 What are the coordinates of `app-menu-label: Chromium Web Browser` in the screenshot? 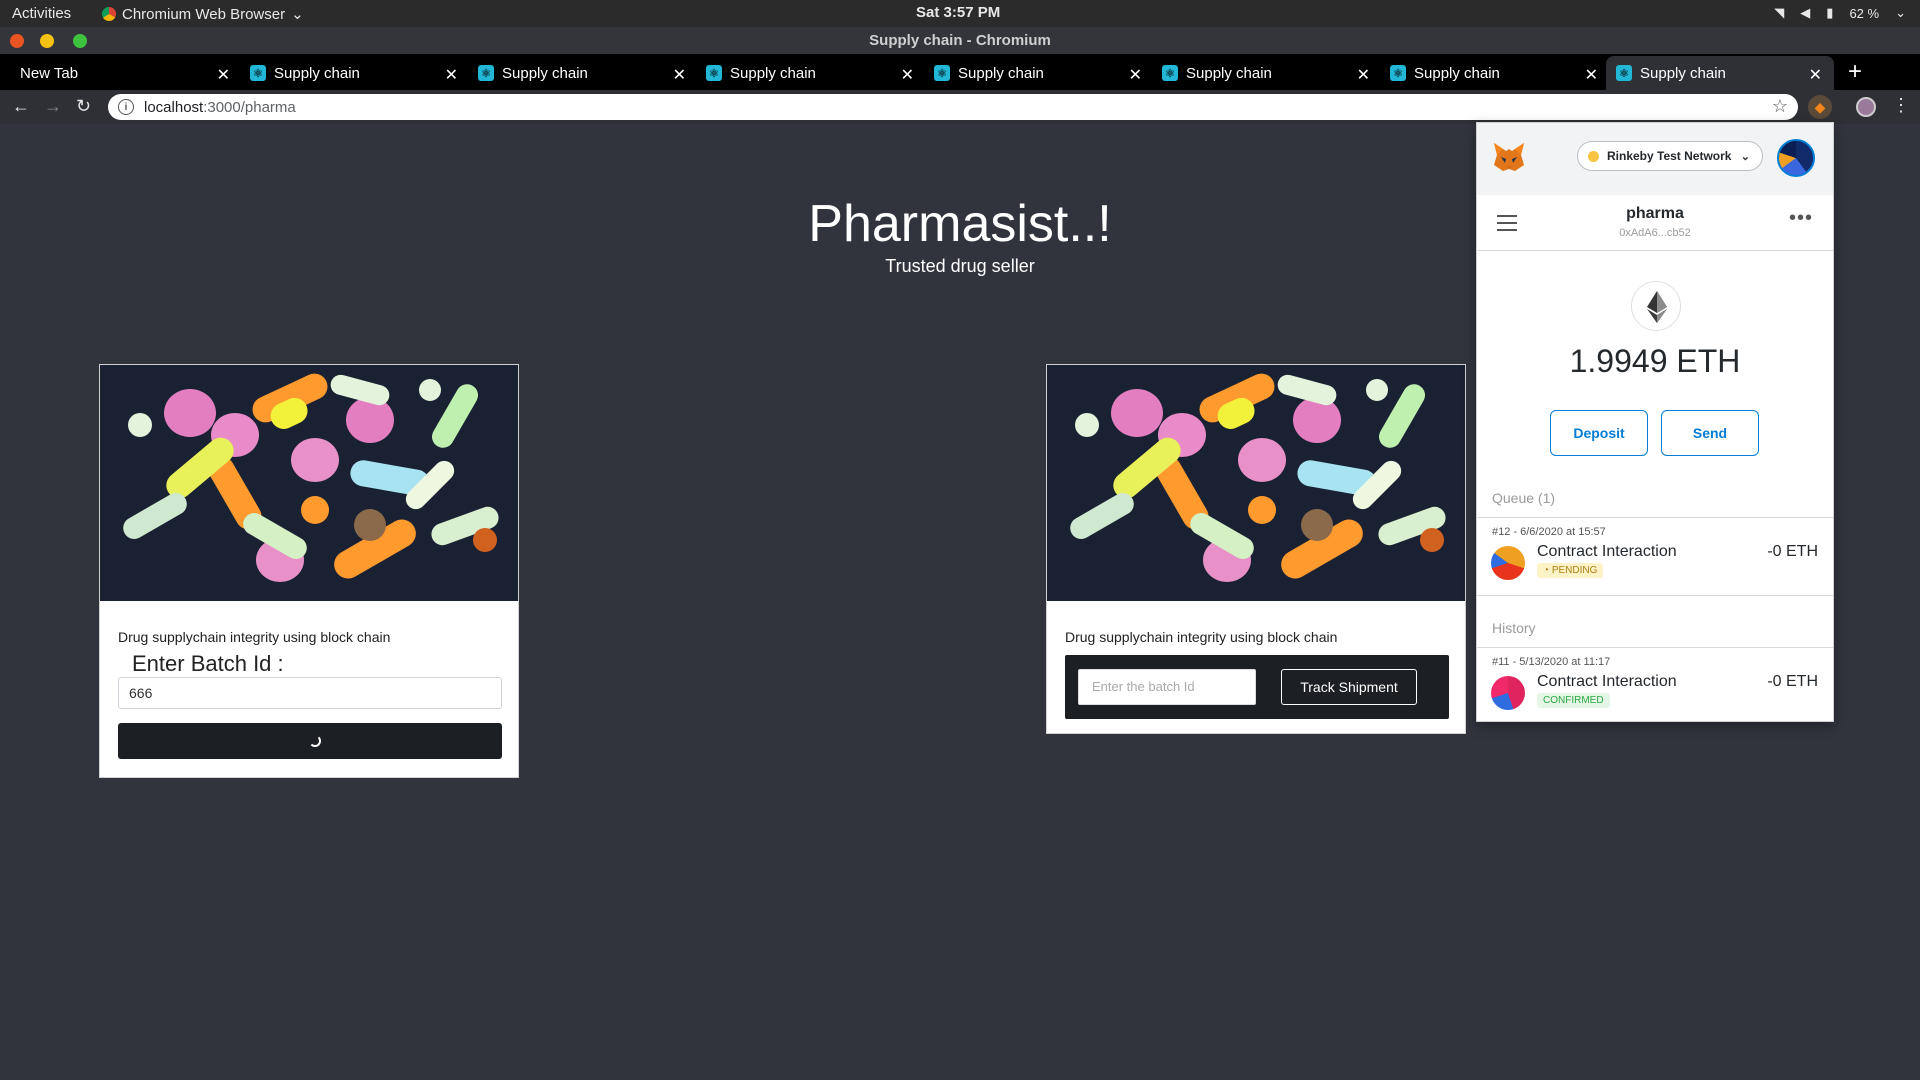 It's located at (204, 14).